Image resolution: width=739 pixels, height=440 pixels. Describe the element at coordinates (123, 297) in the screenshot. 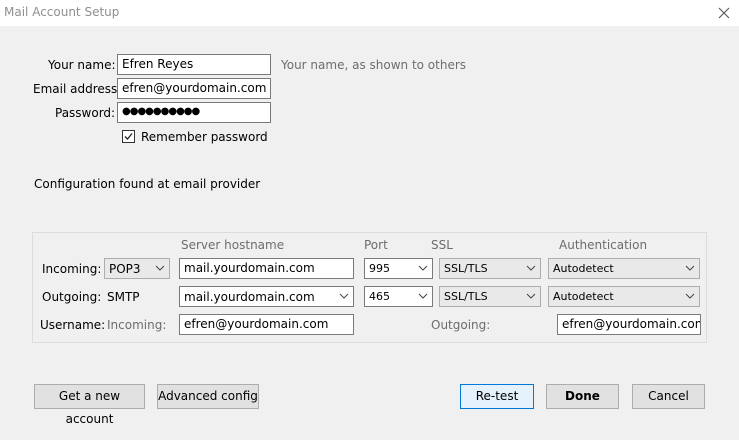

I see `outgoing-protocol: SMTP` at that location.